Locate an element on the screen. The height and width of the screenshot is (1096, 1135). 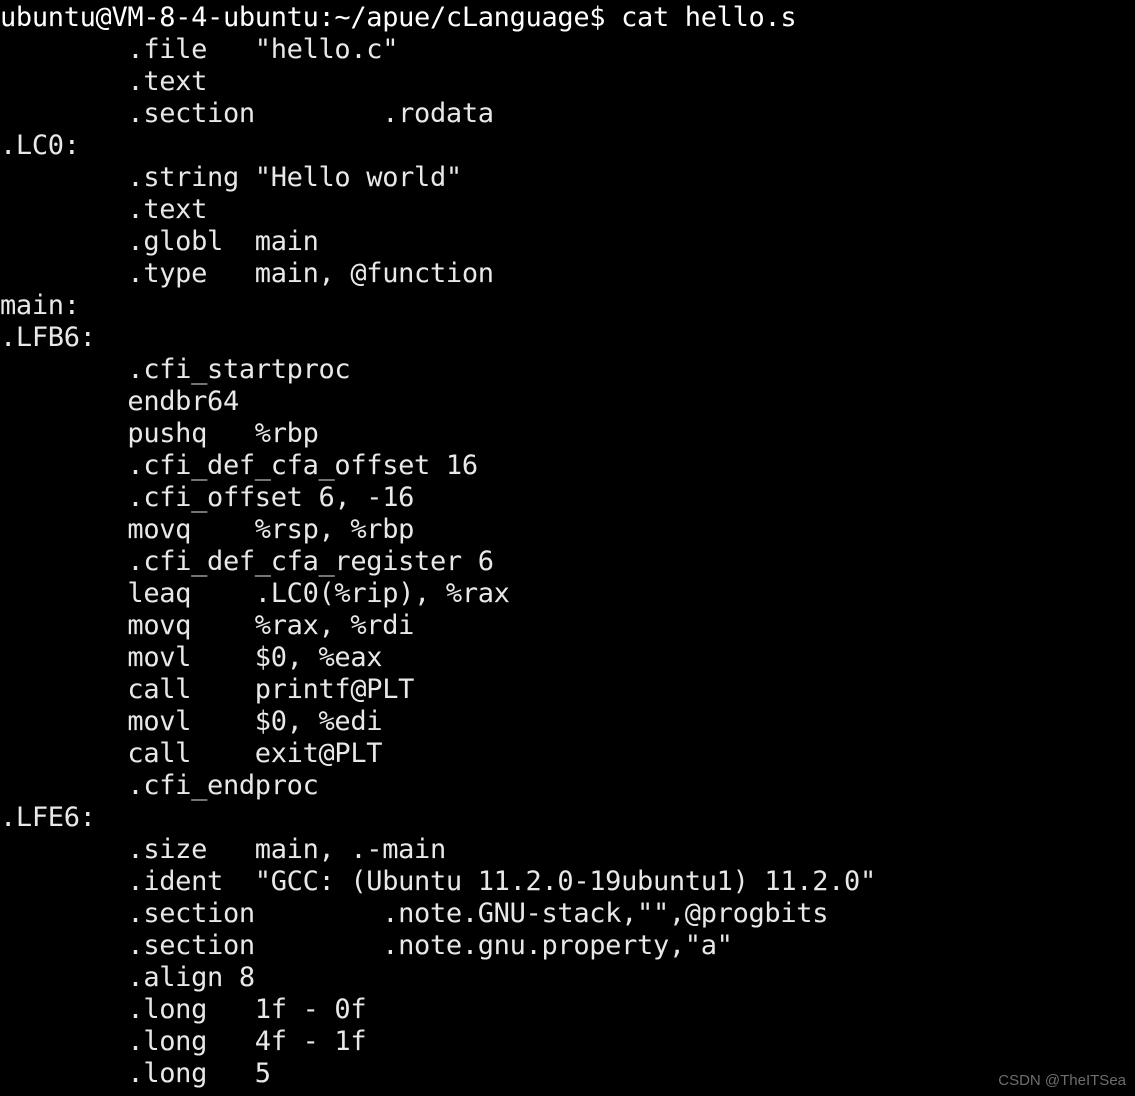
terminal-output-line: .LFB6: is located at coordinates (48, 337).